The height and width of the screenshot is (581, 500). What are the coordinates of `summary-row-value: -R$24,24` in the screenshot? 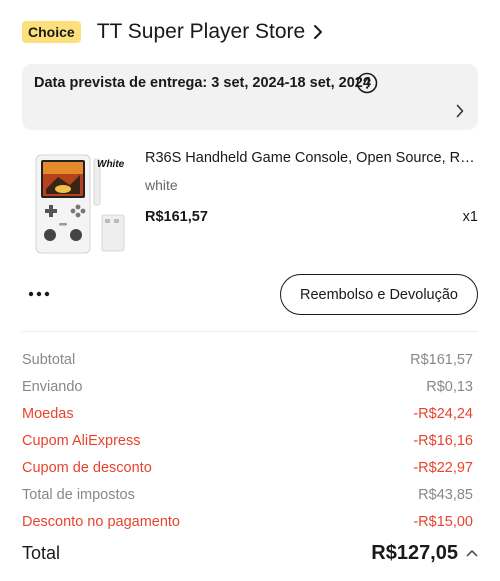 It's located at (443, 413).